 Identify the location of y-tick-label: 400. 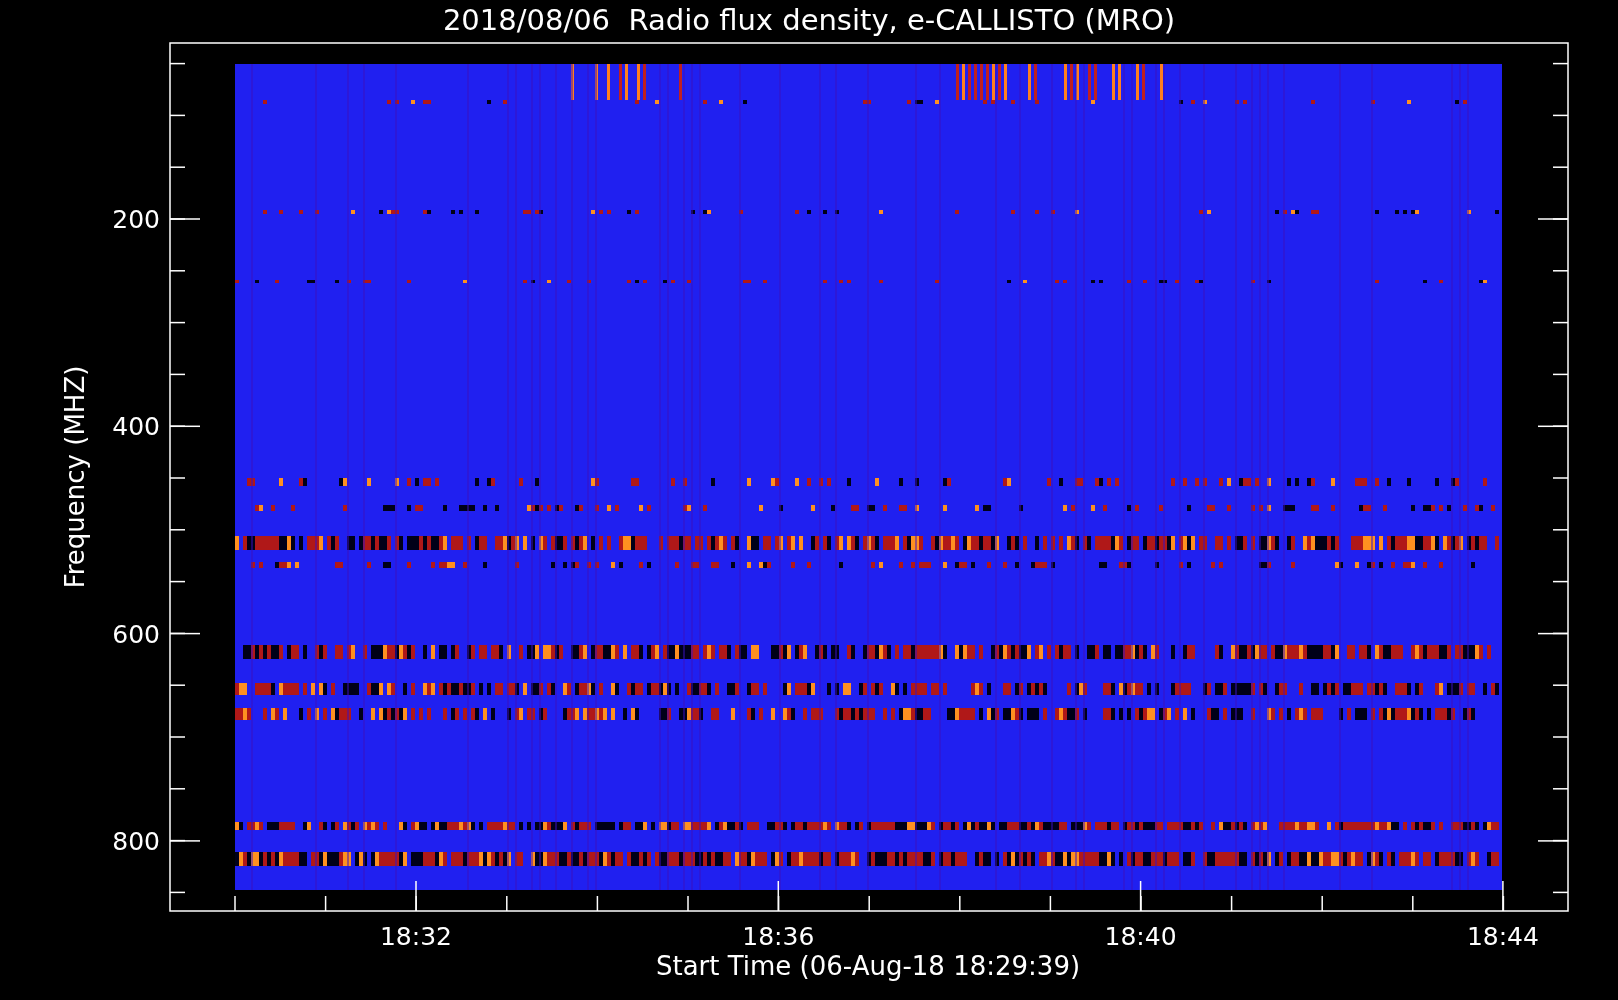
(136, 427).